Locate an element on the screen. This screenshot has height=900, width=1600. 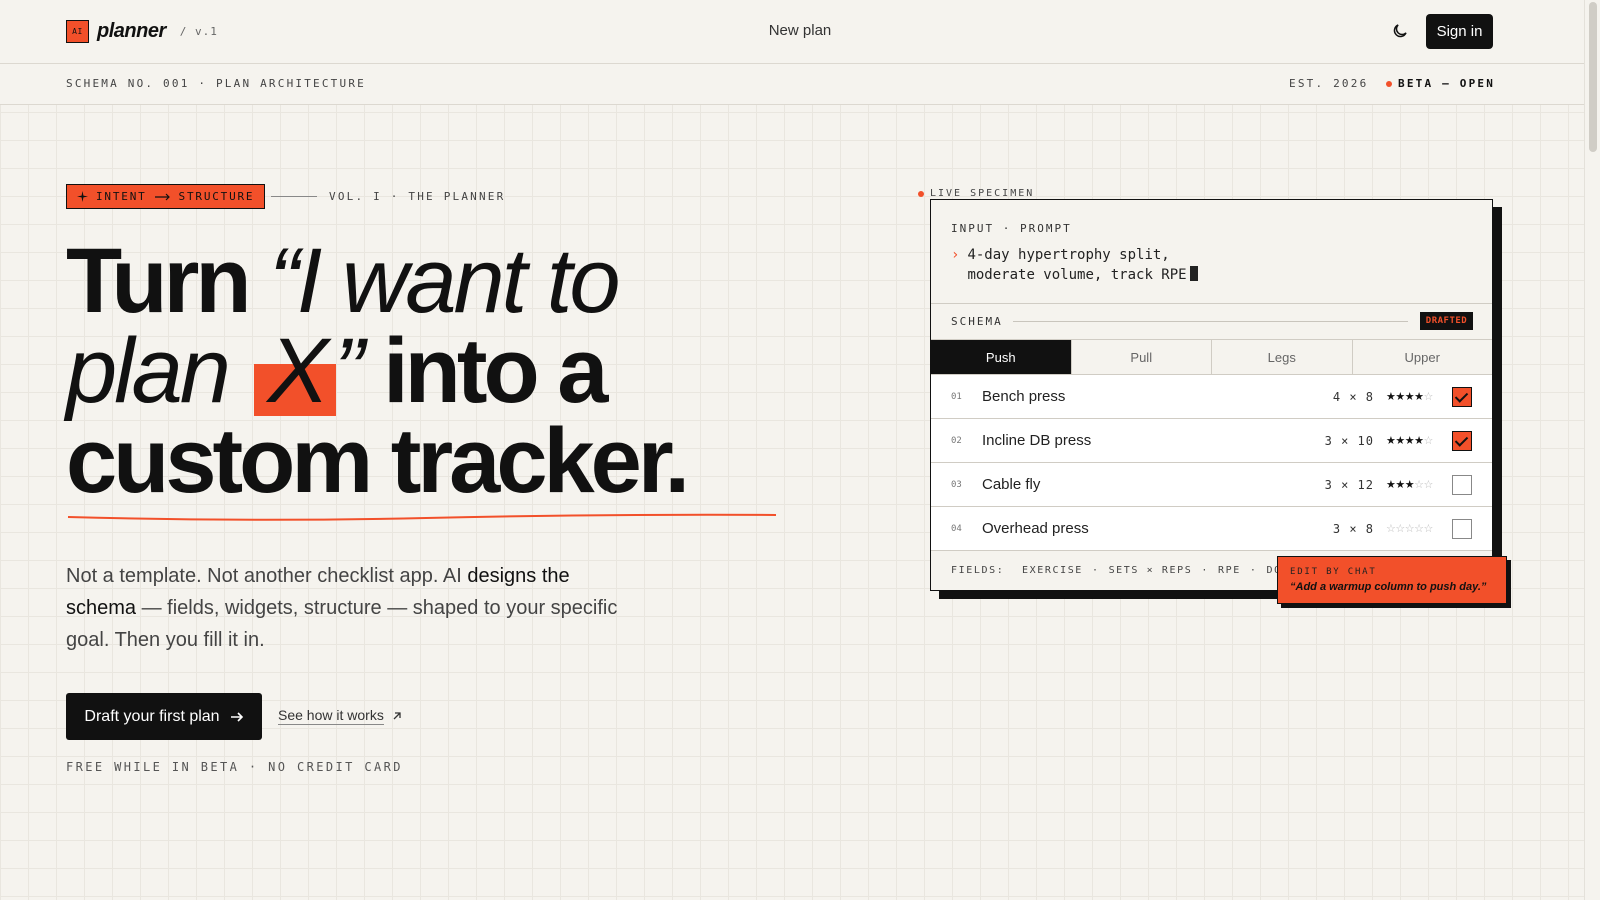
edit-label: EDIT BY CHAT is located at coordinates (1333, 572).